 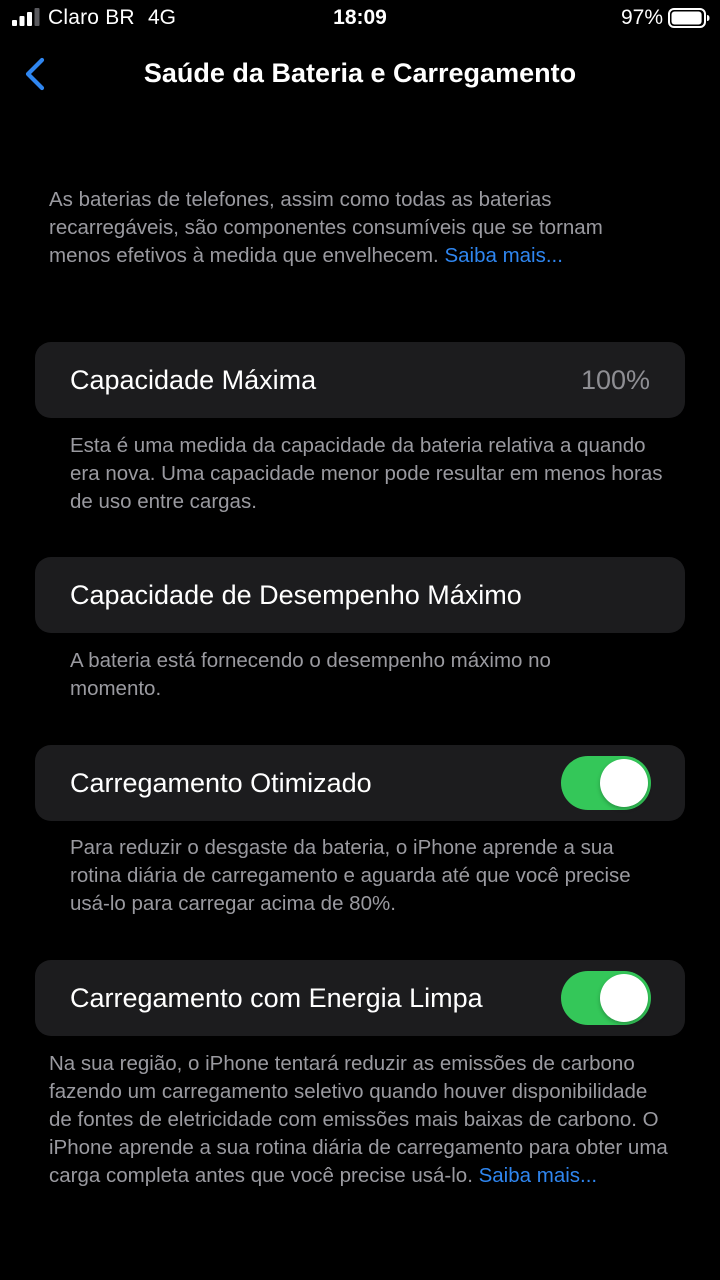 I want to click on max-capacity-label: Capacidade Máxima, so click(x=193, y=380).